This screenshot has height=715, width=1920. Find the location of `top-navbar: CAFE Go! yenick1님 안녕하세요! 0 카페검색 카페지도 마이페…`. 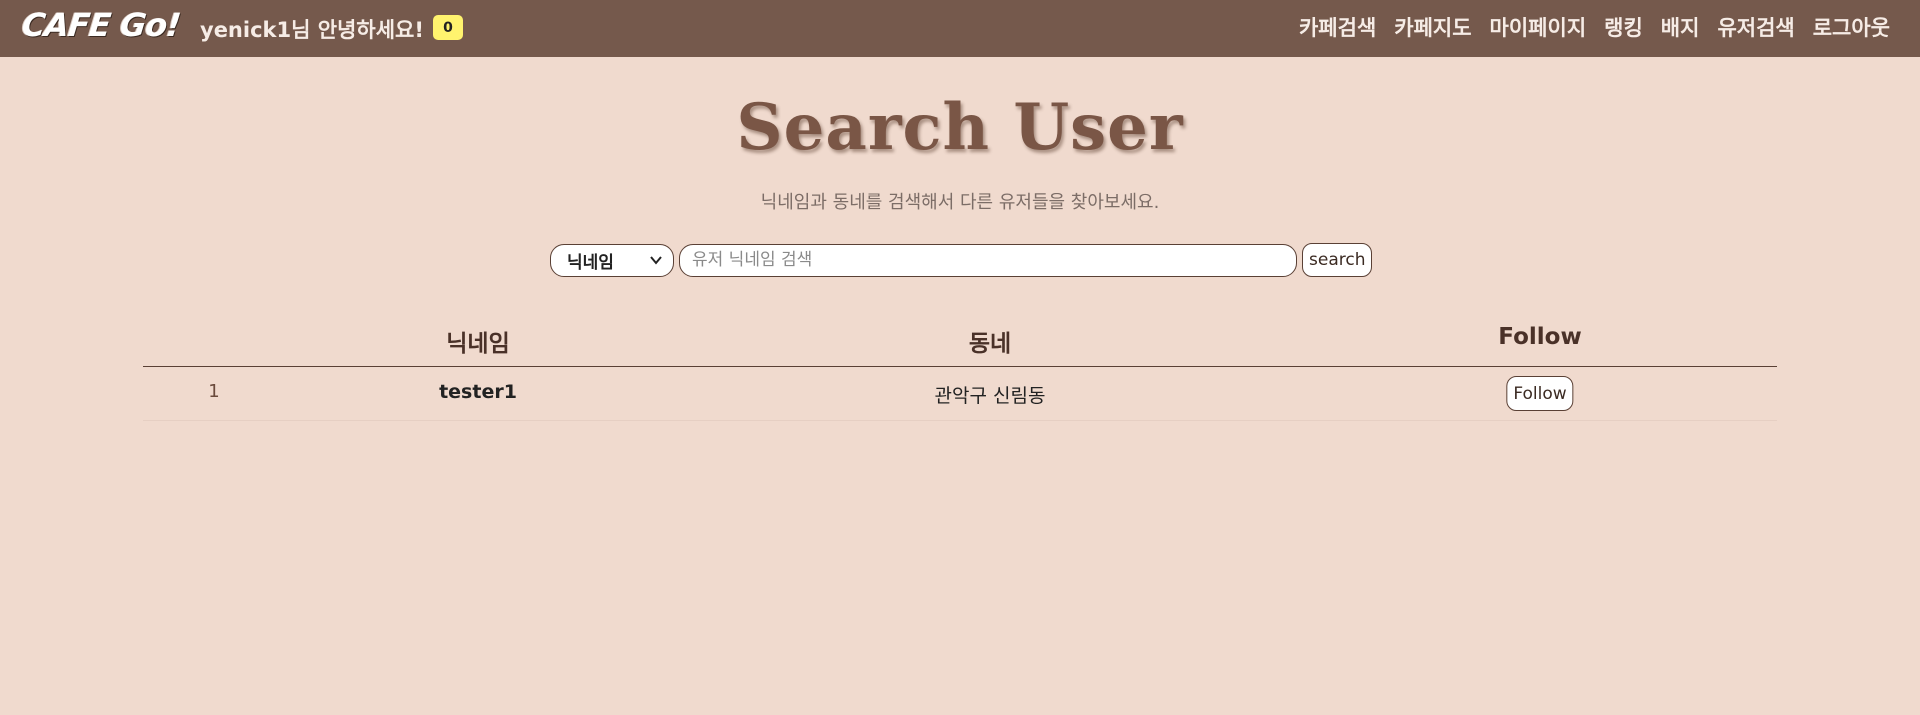

top-navbar: CAFE Go! yenick1님 안녕하세요! 0 카페검색 카페지도 마이페… is located at coordinates (960, 28).